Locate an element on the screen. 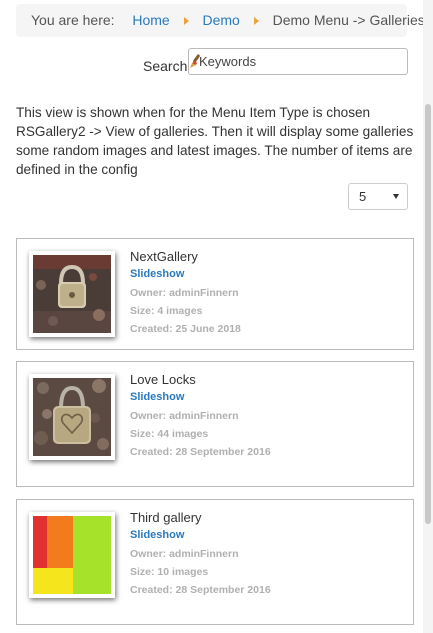 The height and width of the screenshot is (633, 433). gallery-title: Third gallery is located at coordinates (166, 517).